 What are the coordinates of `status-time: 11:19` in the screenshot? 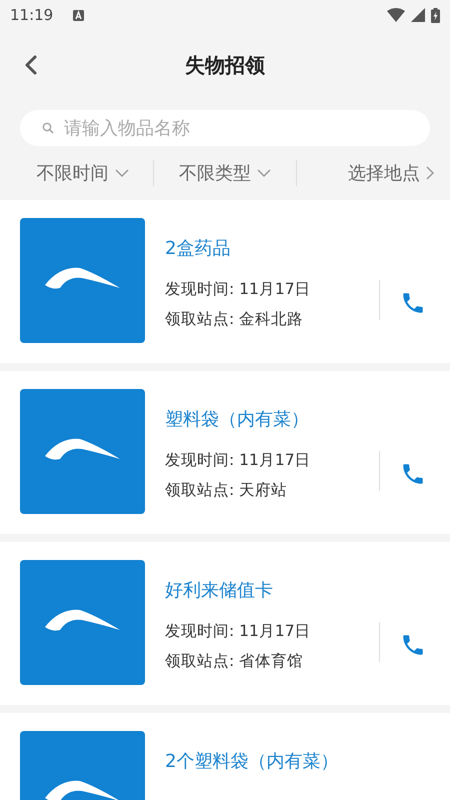 It's located at (32, 15).